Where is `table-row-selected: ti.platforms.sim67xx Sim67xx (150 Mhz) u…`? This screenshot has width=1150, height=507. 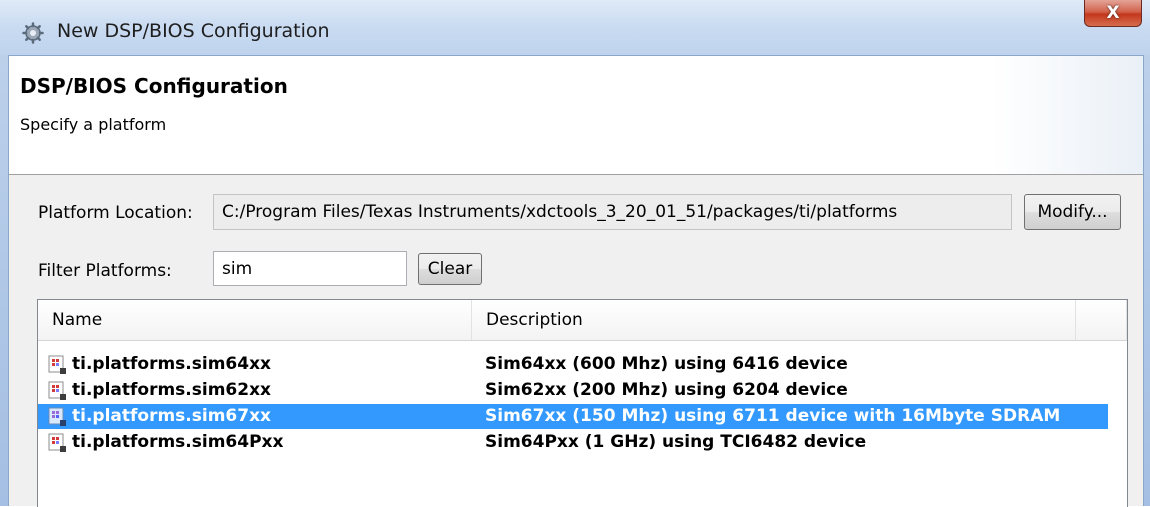 table-row-selected: ti.platforms.sim67xx Sim67xx (150 Mhz) u… is located at coordinates (573, 416).